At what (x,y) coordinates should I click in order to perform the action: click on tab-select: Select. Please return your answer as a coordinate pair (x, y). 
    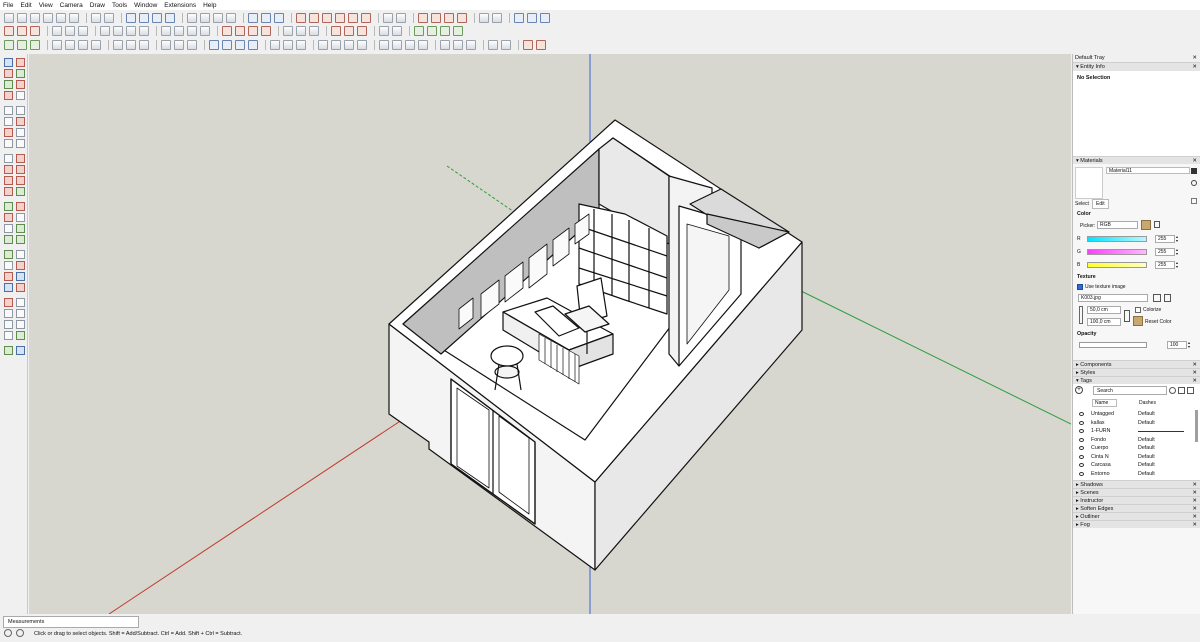
    Looking at the image, I should click on (1082, 204).